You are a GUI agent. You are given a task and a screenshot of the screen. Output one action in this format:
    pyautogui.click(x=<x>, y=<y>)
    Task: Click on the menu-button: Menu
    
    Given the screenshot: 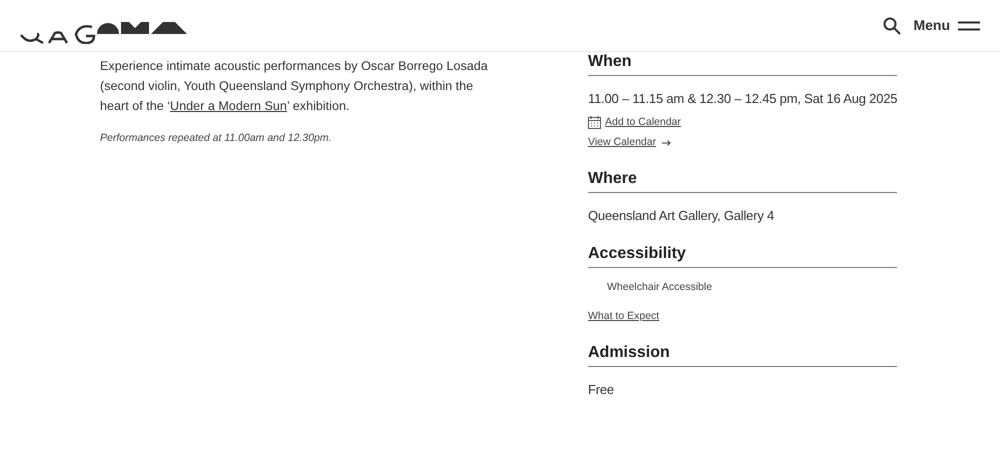 What is the action you would take?
    pyautogui.click(x=946, y=25)
    